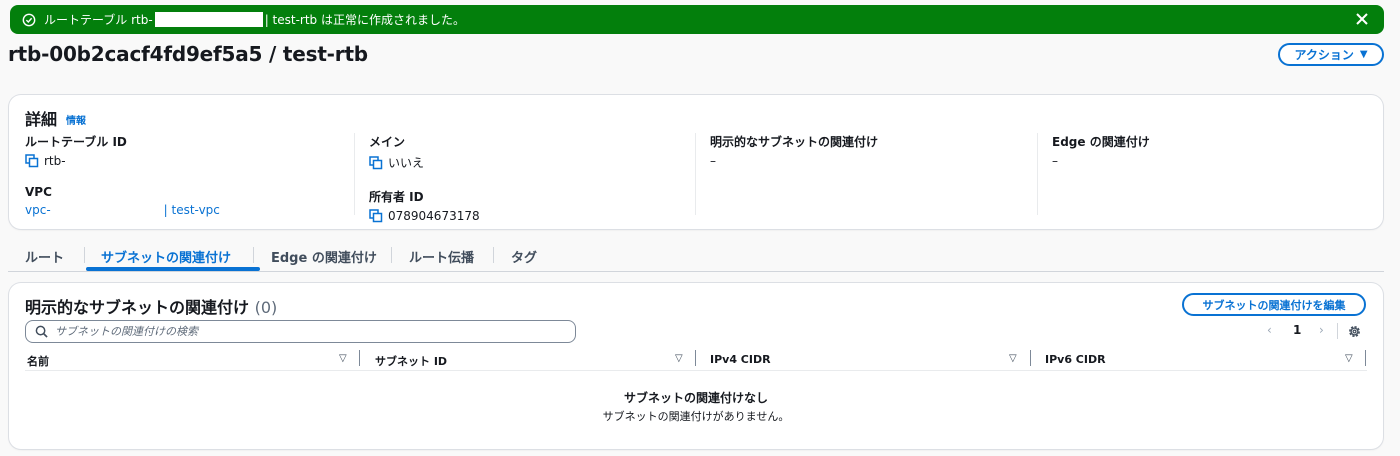  I want to click on details-col-2: メイン いいえ 所有者 ID 078904673178, so click(524, 178).